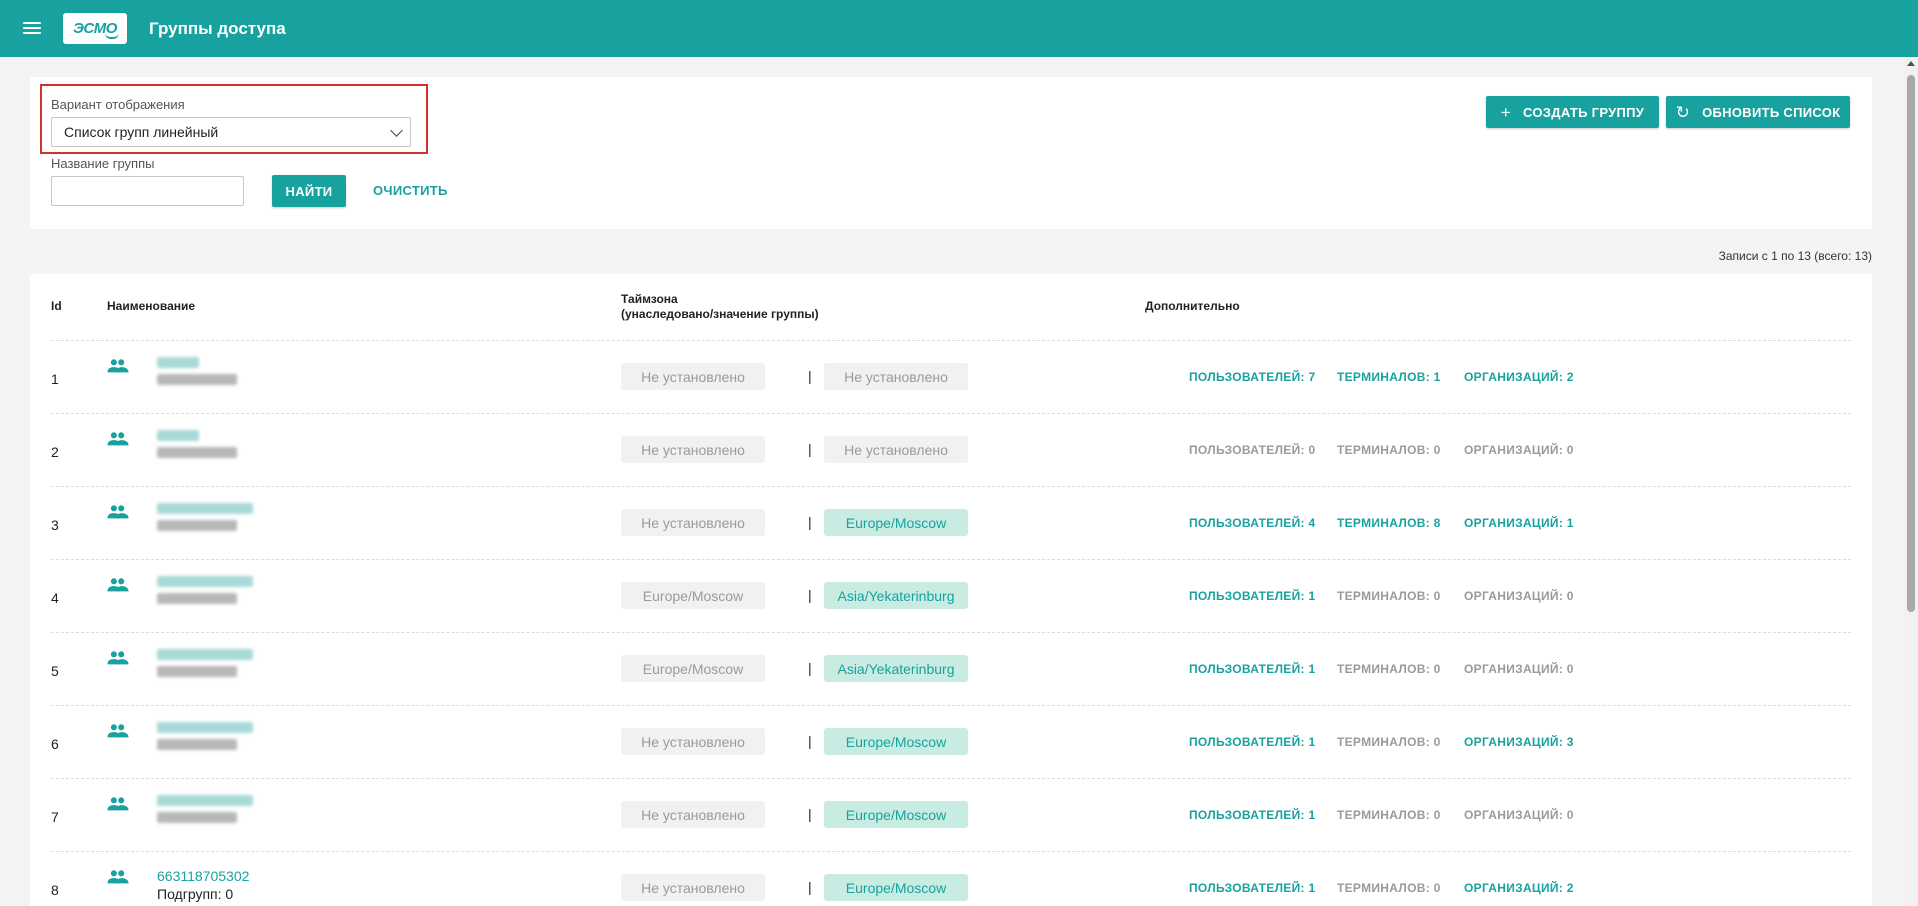 This screenshot has width=1918, height=906. What do you see at coordinates (95, 28) in the screenshot?
I see `app-logo: ЭСМО` at bounding box center [95, 28].